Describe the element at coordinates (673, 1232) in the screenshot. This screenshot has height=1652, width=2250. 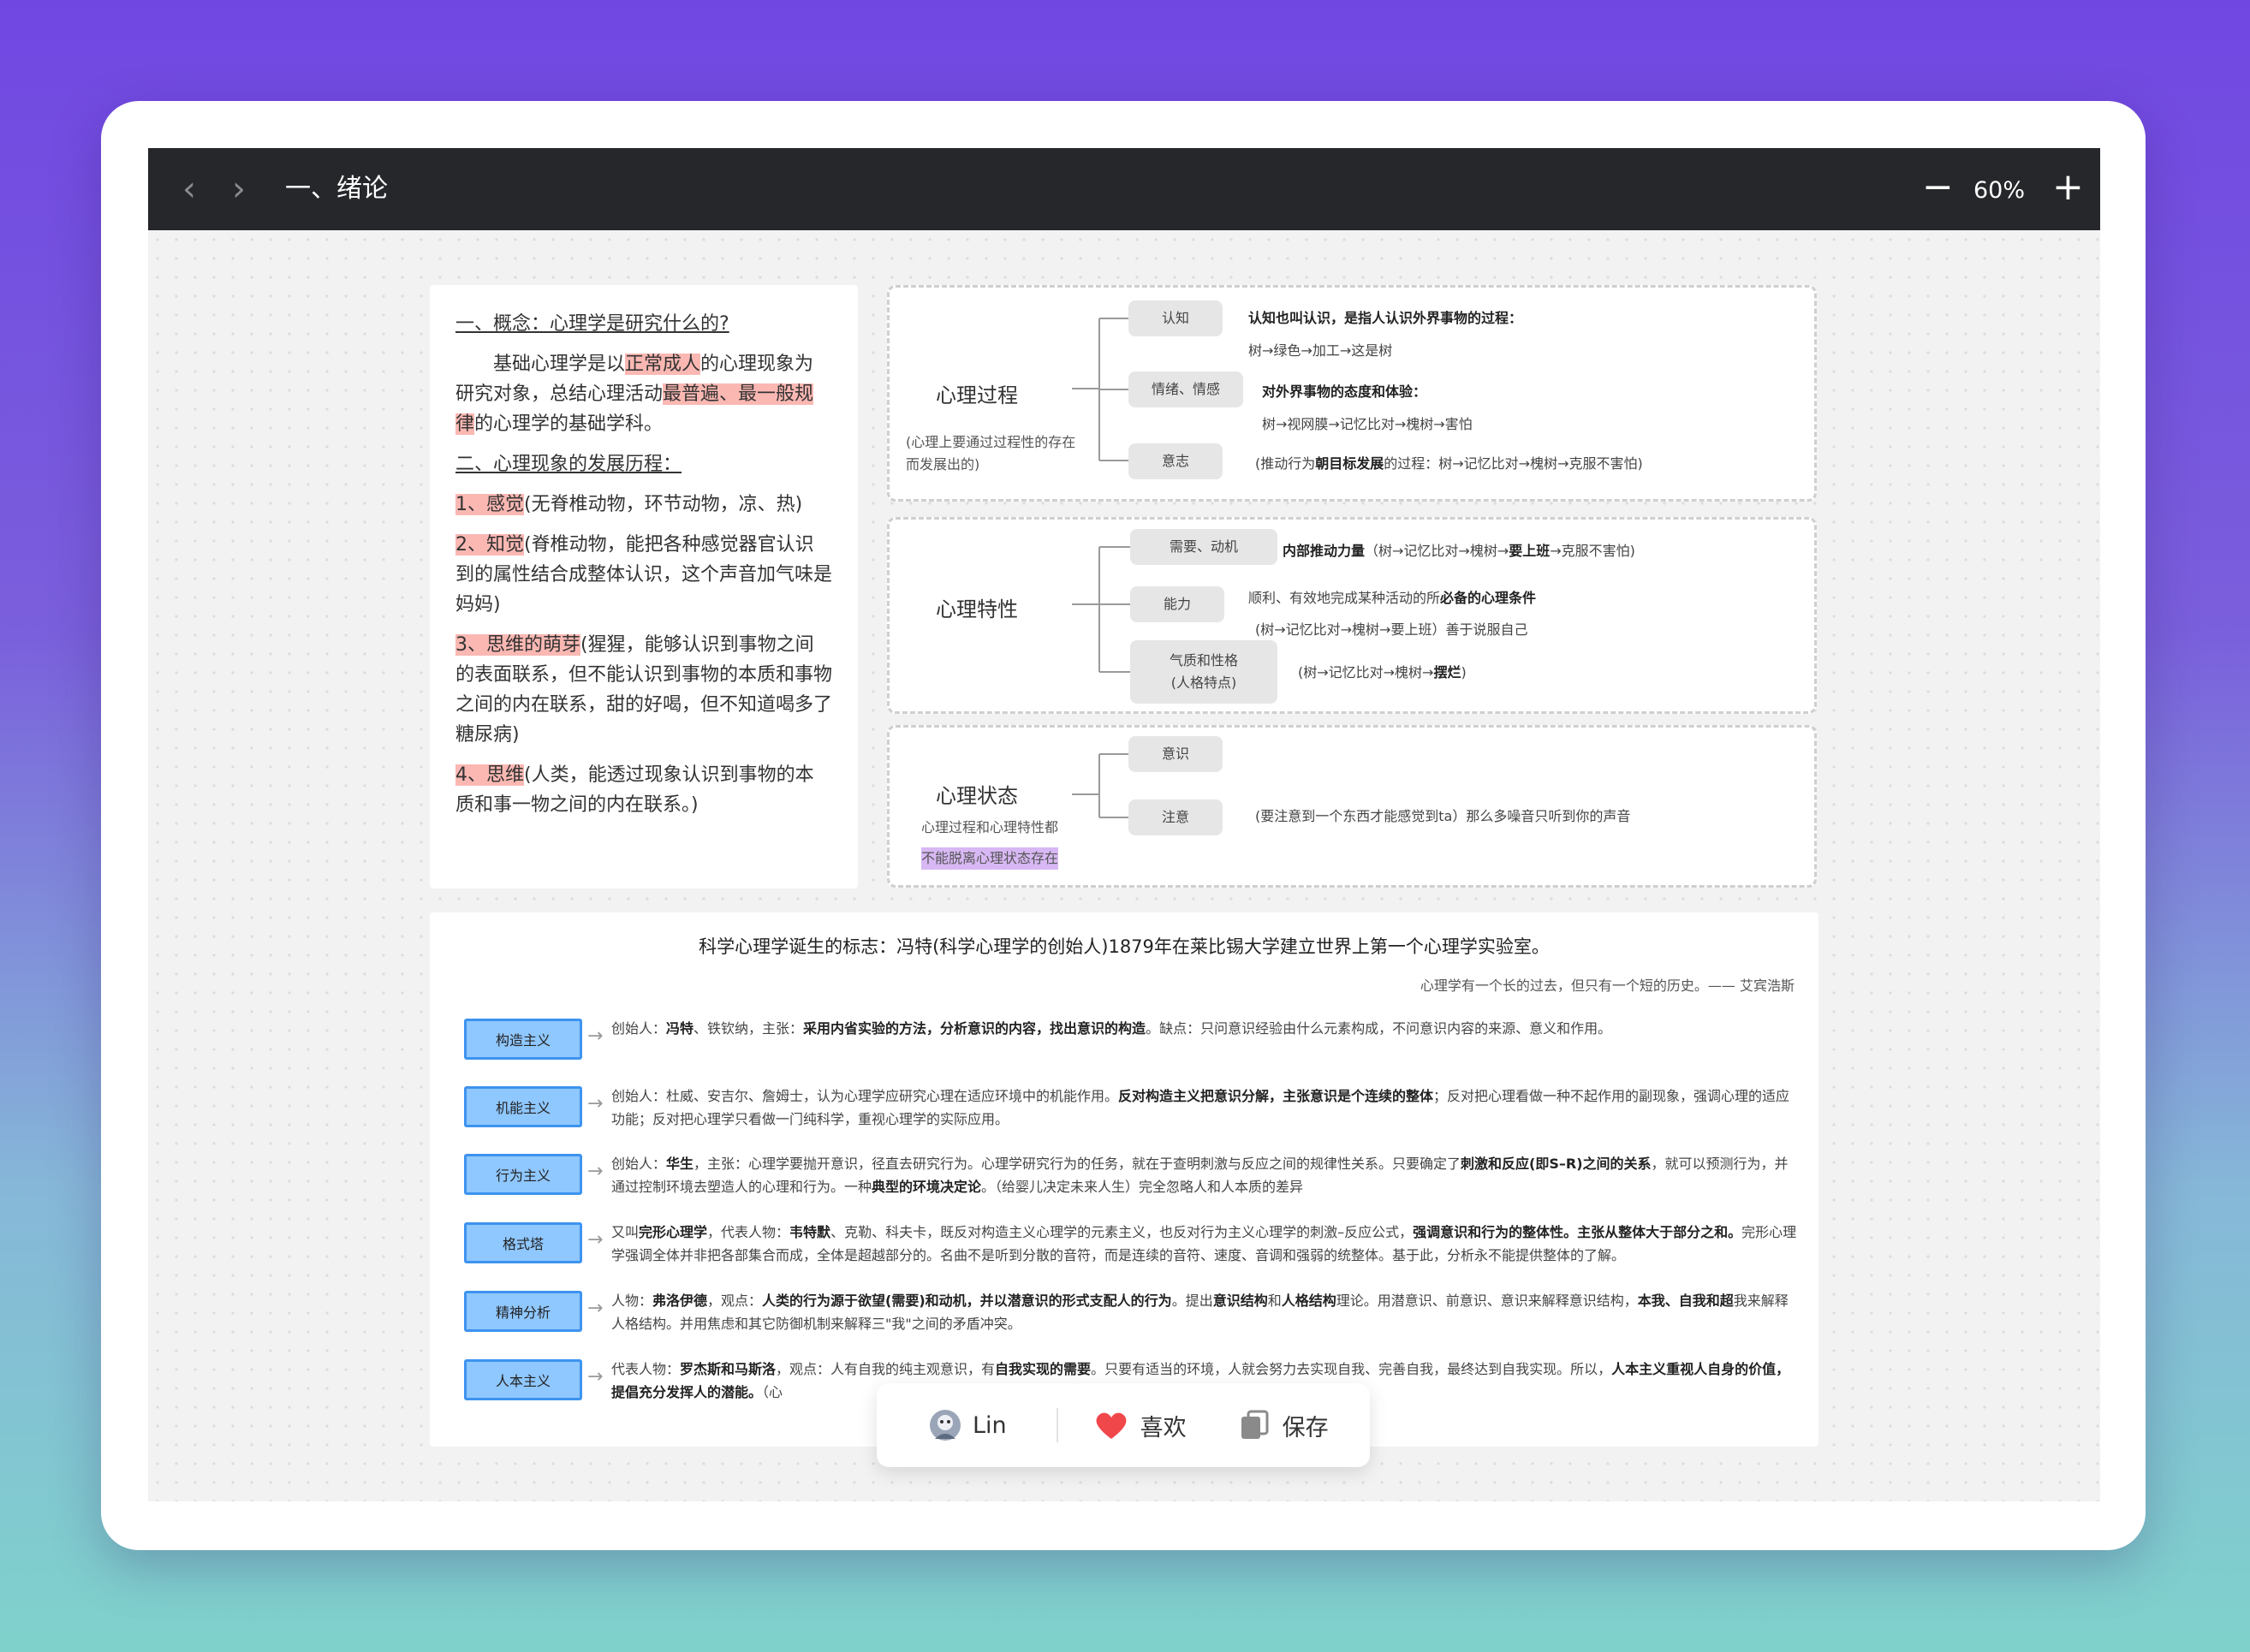
I see `school-text-segment: 完形心理学` at that location.